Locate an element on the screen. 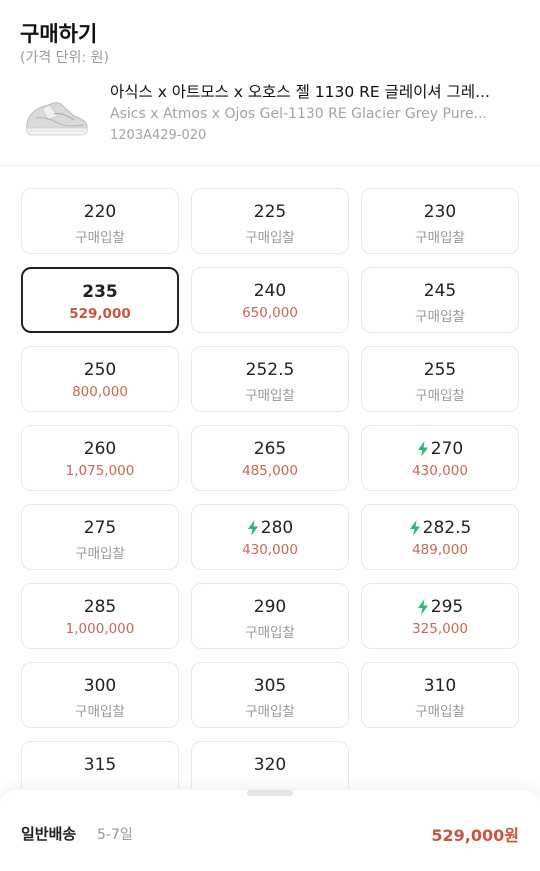 This screenshot has width=540, height=871. size-value: 320 is located at coordinates (270, 765).